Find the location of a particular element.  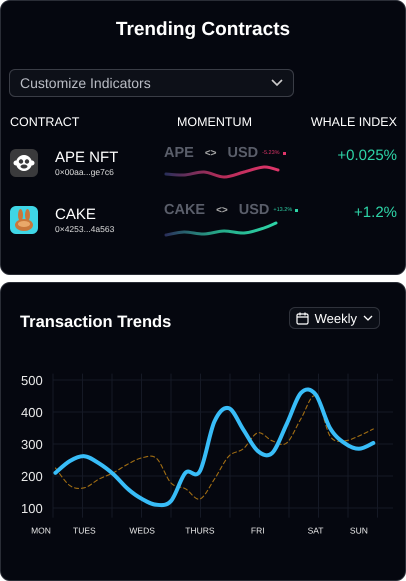

x-axis-label: MON is located at coordinates (41, 531).